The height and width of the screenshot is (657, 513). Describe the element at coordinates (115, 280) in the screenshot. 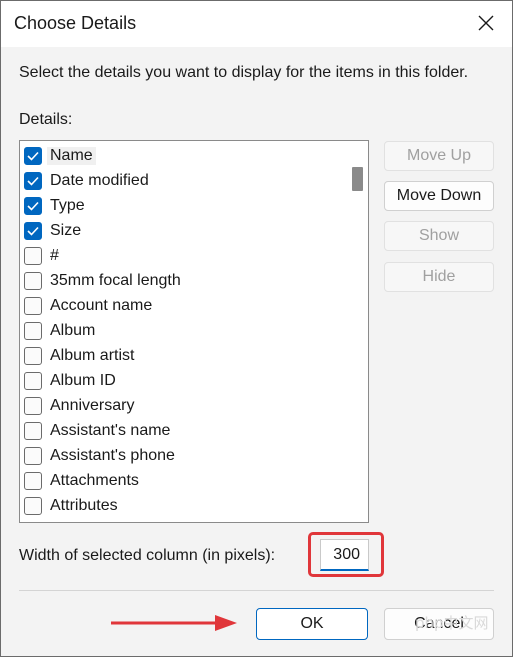

I see `list-item-label: 35mm focal length` at that location.